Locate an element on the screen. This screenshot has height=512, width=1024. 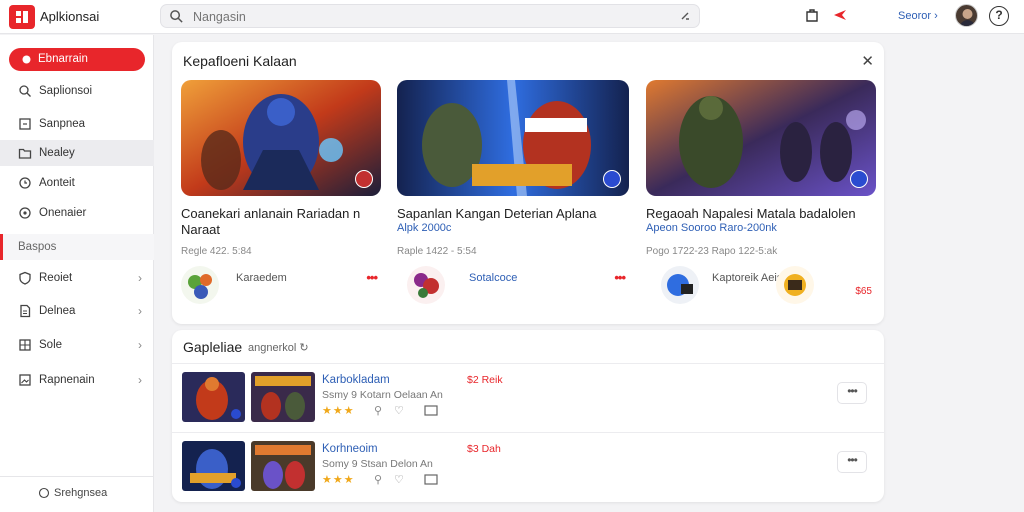
item-subtitle: Somy 9 Stsan Delon An is located at coordinates (377, 464).